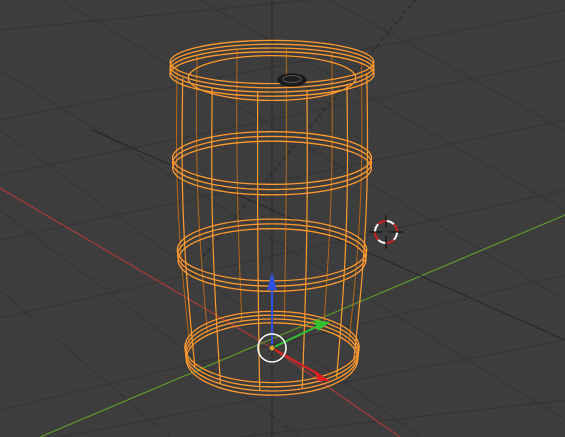 Image resolution: width=565 pixels, height=437 pixels. What do you see at coordinates (272, 348) in the screenshot?
I see `origin-dot-icon` at bounding box center [272, 348].